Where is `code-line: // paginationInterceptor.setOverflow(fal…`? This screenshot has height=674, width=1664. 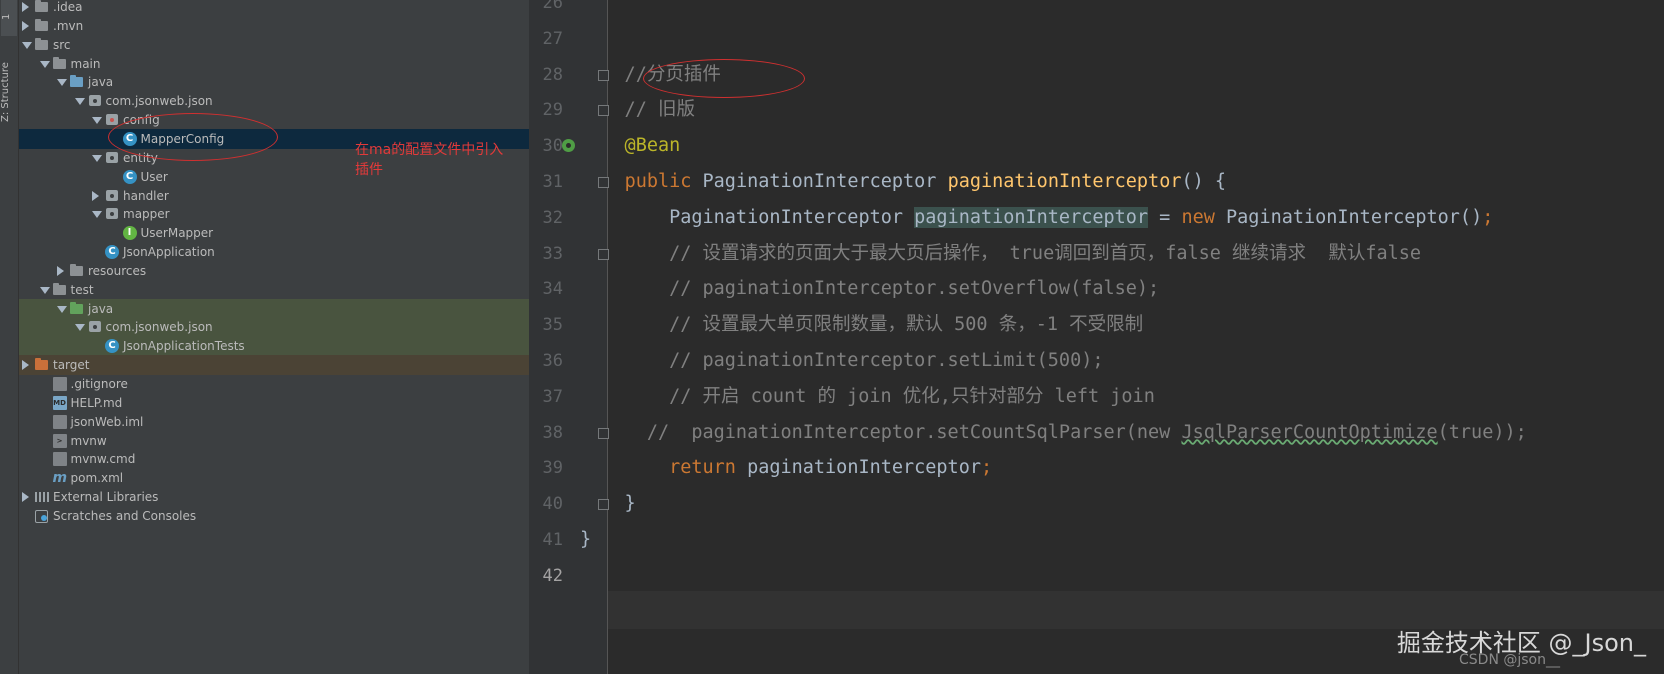
code-line: // paginationInterceptor.setOverflow(fal… is located at coordinates (869, 289).